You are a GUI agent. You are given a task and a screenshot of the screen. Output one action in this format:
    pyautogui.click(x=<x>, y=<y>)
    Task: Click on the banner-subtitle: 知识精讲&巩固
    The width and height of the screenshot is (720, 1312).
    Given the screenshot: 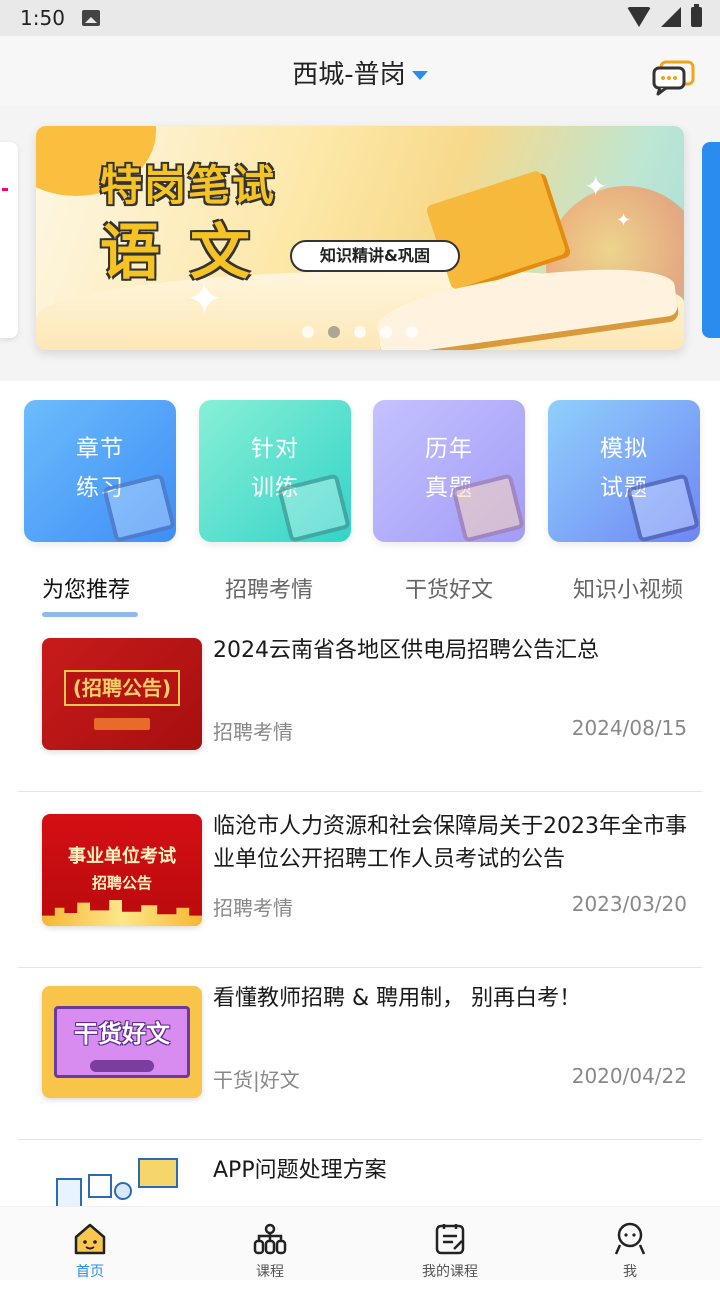 What is the action you would take?
    pyautogui.click(x=375, y=256)
    